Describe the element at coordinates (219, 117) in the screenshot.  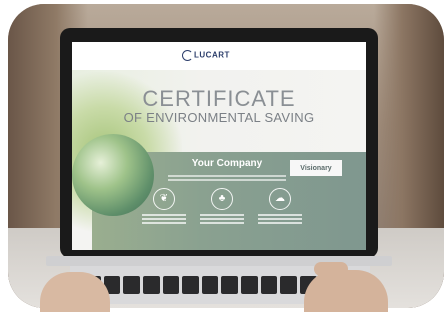
I see `certificate-subtitle: OF ENVIRONMENTAL SAVING` at that location.